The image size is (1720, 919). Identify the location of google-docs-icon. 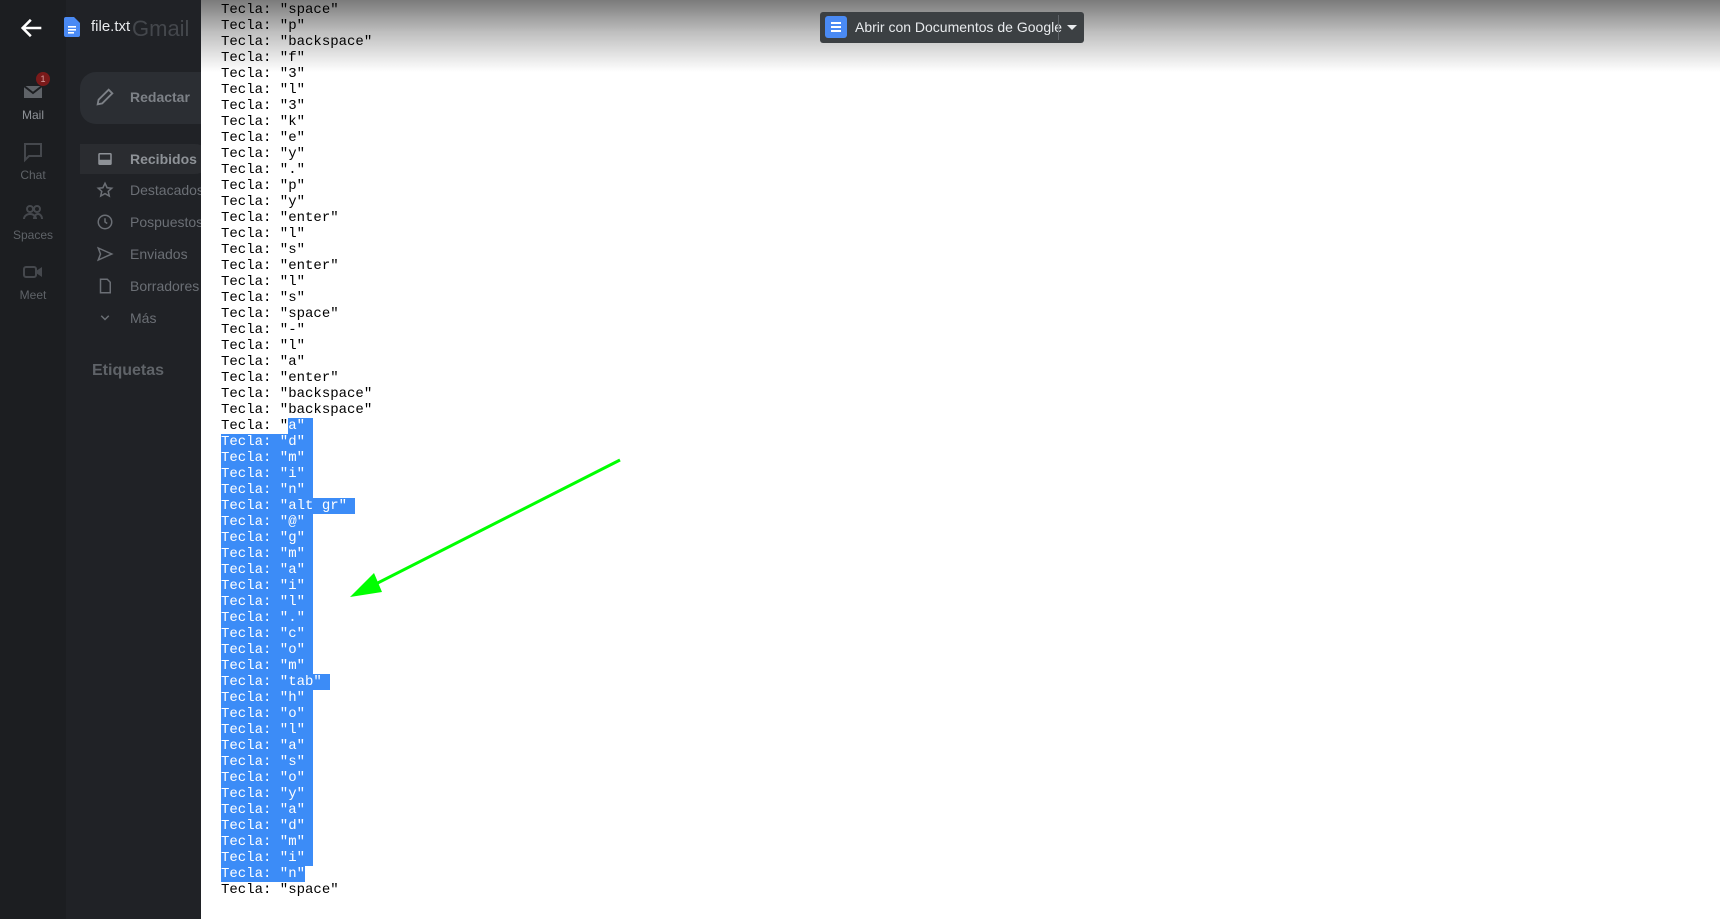
(836, 27).